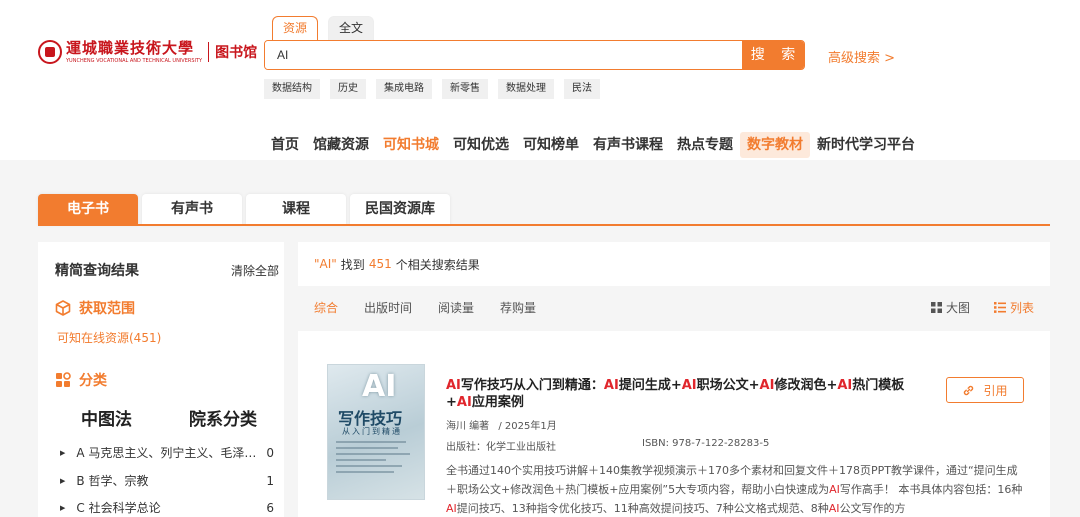 The width and height of the screenshot is (1080, 517). I want to click on hot-tag: 民法, so click(582, 89).